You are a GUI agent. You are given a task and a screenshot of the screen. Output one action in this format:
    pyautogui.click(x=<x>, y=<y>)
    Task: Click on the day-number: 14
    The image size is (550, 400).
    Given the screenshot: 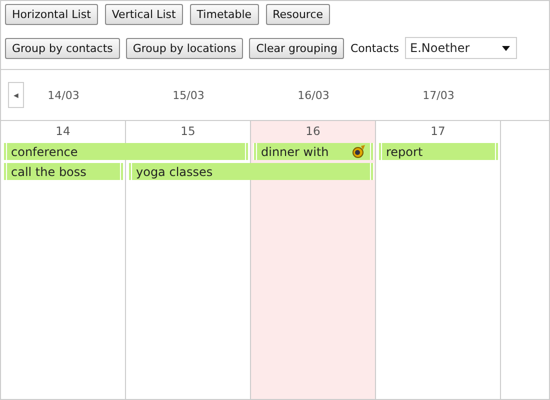 What is the action you would take?
    pyautogui.click(x=63, y=131)
    